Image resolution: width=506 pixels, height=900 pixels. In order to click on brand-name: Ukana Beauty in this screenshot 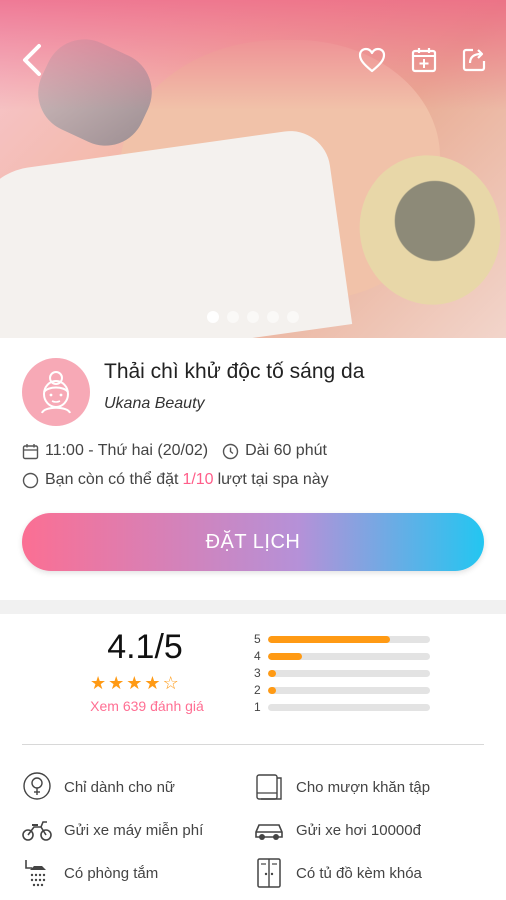, I will do `click(154, 404)`.